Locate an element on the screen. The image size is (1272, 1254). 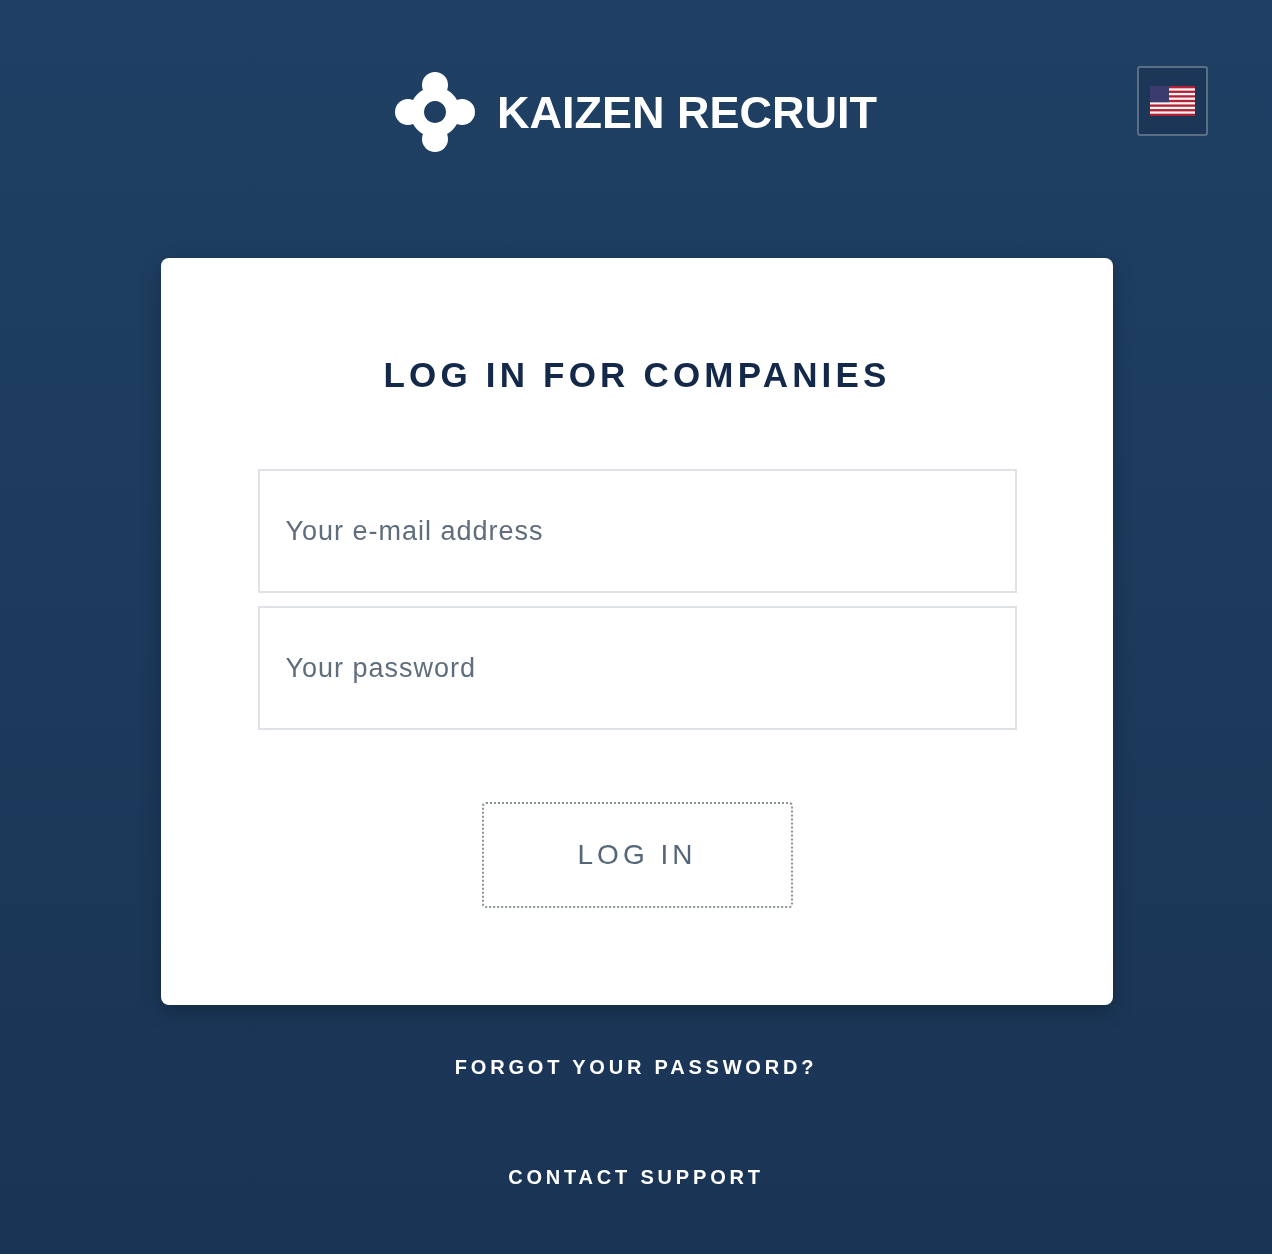
language-button is located at coordinates (1172, 101).